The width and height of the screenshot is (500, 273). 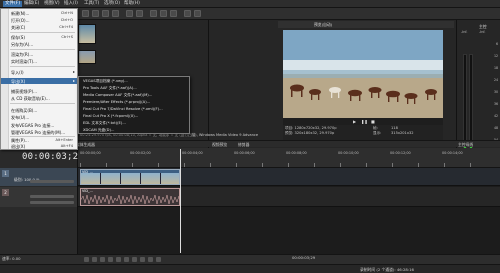 What do you see at coordinates (39, 20) in the screenshot?
I see `menu-item-open: 打开(O)... Ctrl+O` at bounding box center [39, 20].